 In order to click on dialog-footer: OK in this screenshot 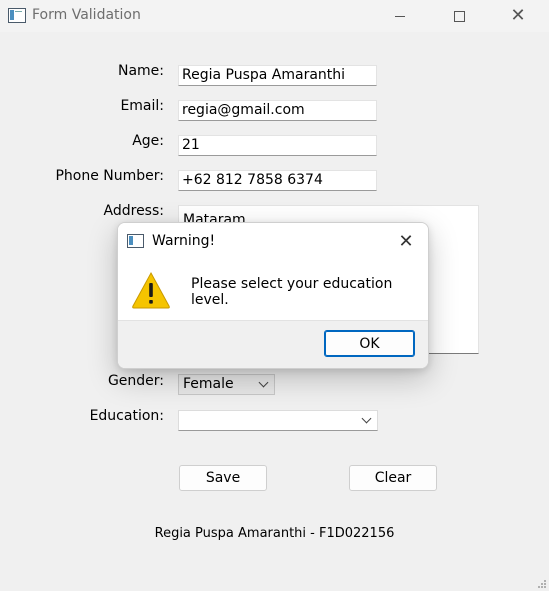, I will do `click(273, 344)`.